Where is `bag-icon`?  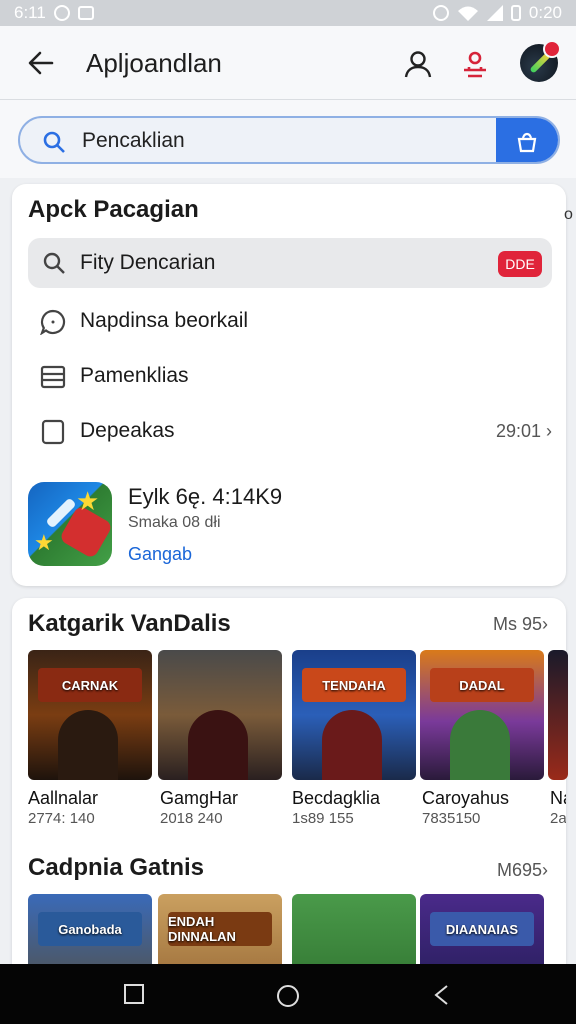
bag-icon is located at coordinates (527, 142).